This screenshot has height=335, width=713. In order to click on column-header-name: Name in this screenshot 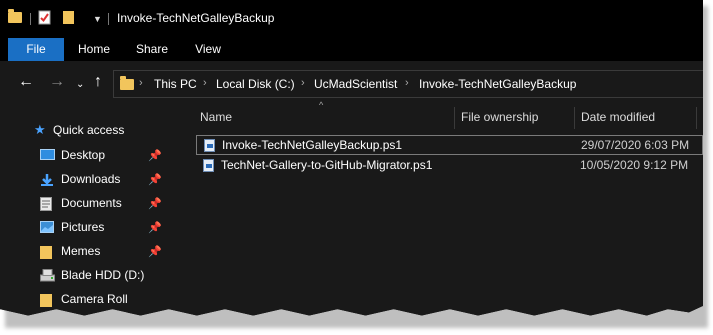, I will do `click(216, 117)`.